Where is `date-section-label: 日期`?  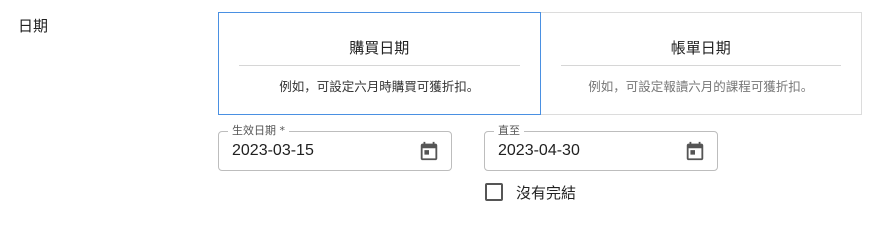 date-section-label: 日期 is located at coordinates (33, 26).